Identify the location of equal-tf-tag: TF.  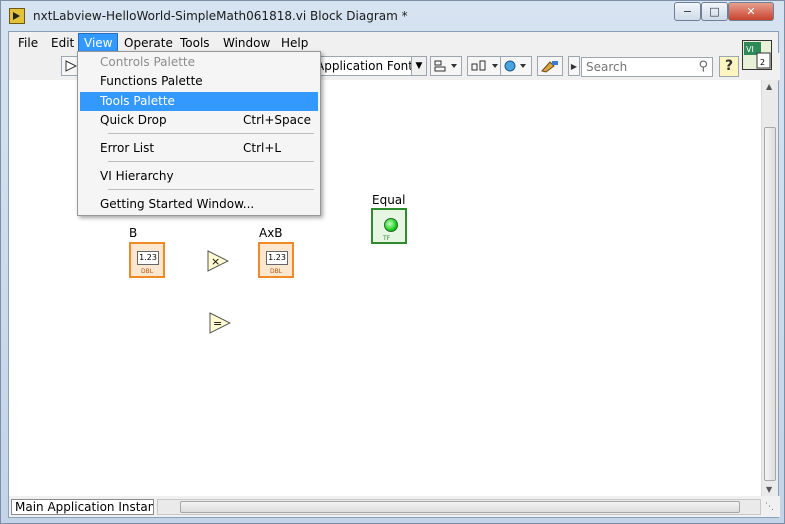
(387, 238).